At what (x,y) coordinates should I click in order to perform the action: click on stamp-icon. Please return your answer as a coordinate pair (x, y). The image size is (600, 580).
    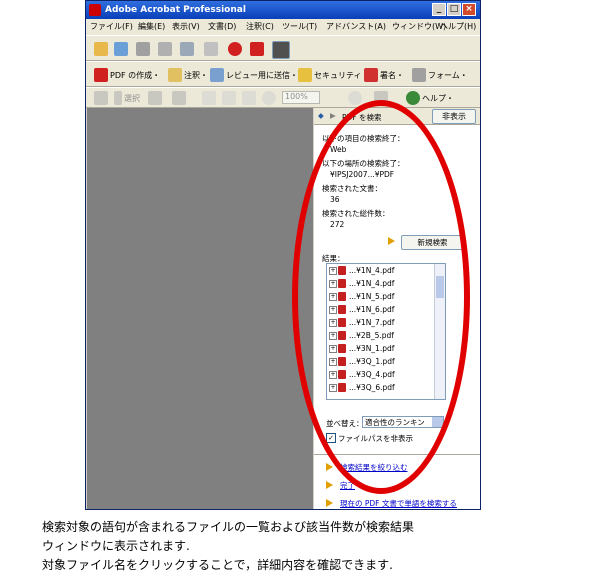
    Looking at the image, I should click on (235, 49).